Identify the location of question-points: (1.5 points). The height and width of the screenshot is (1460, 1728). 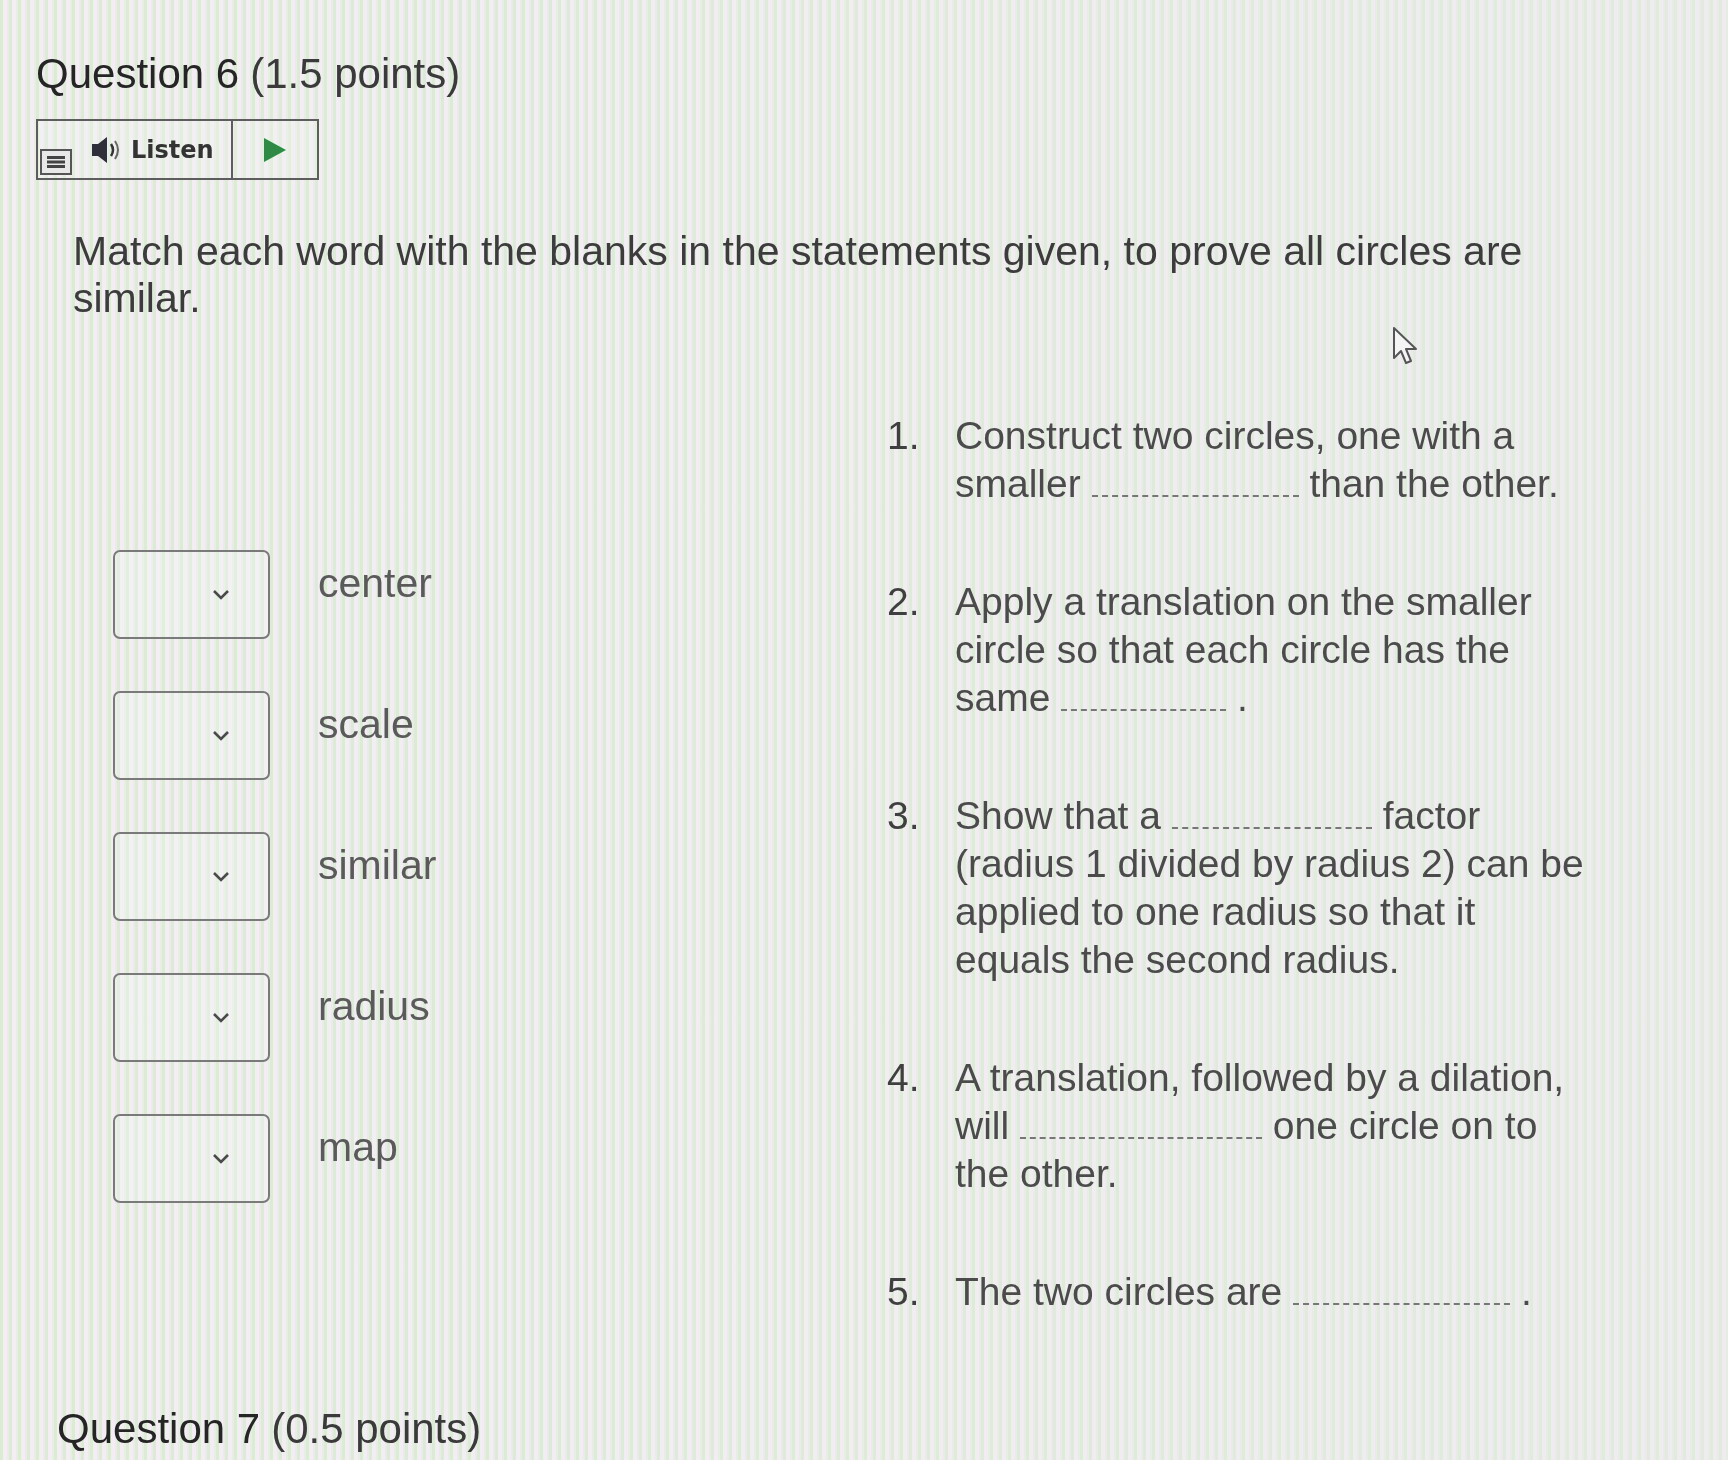
(355, 73).